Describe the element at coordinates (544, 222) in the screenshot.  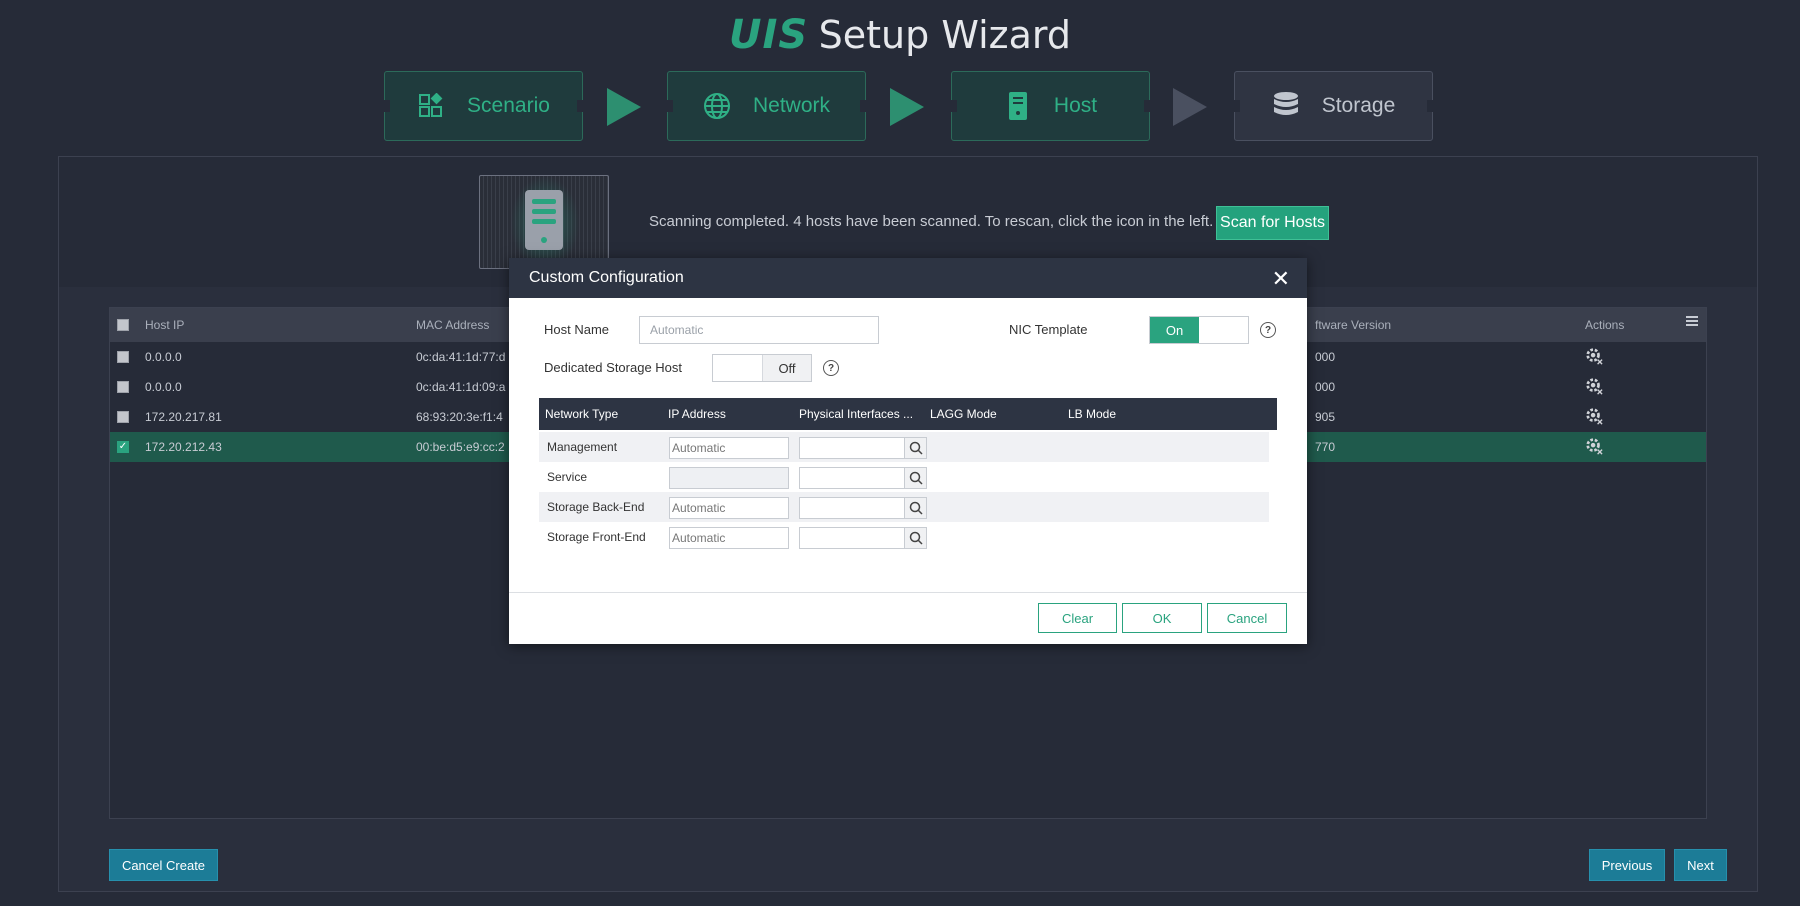
I see `rescan-server-icon` at that location.